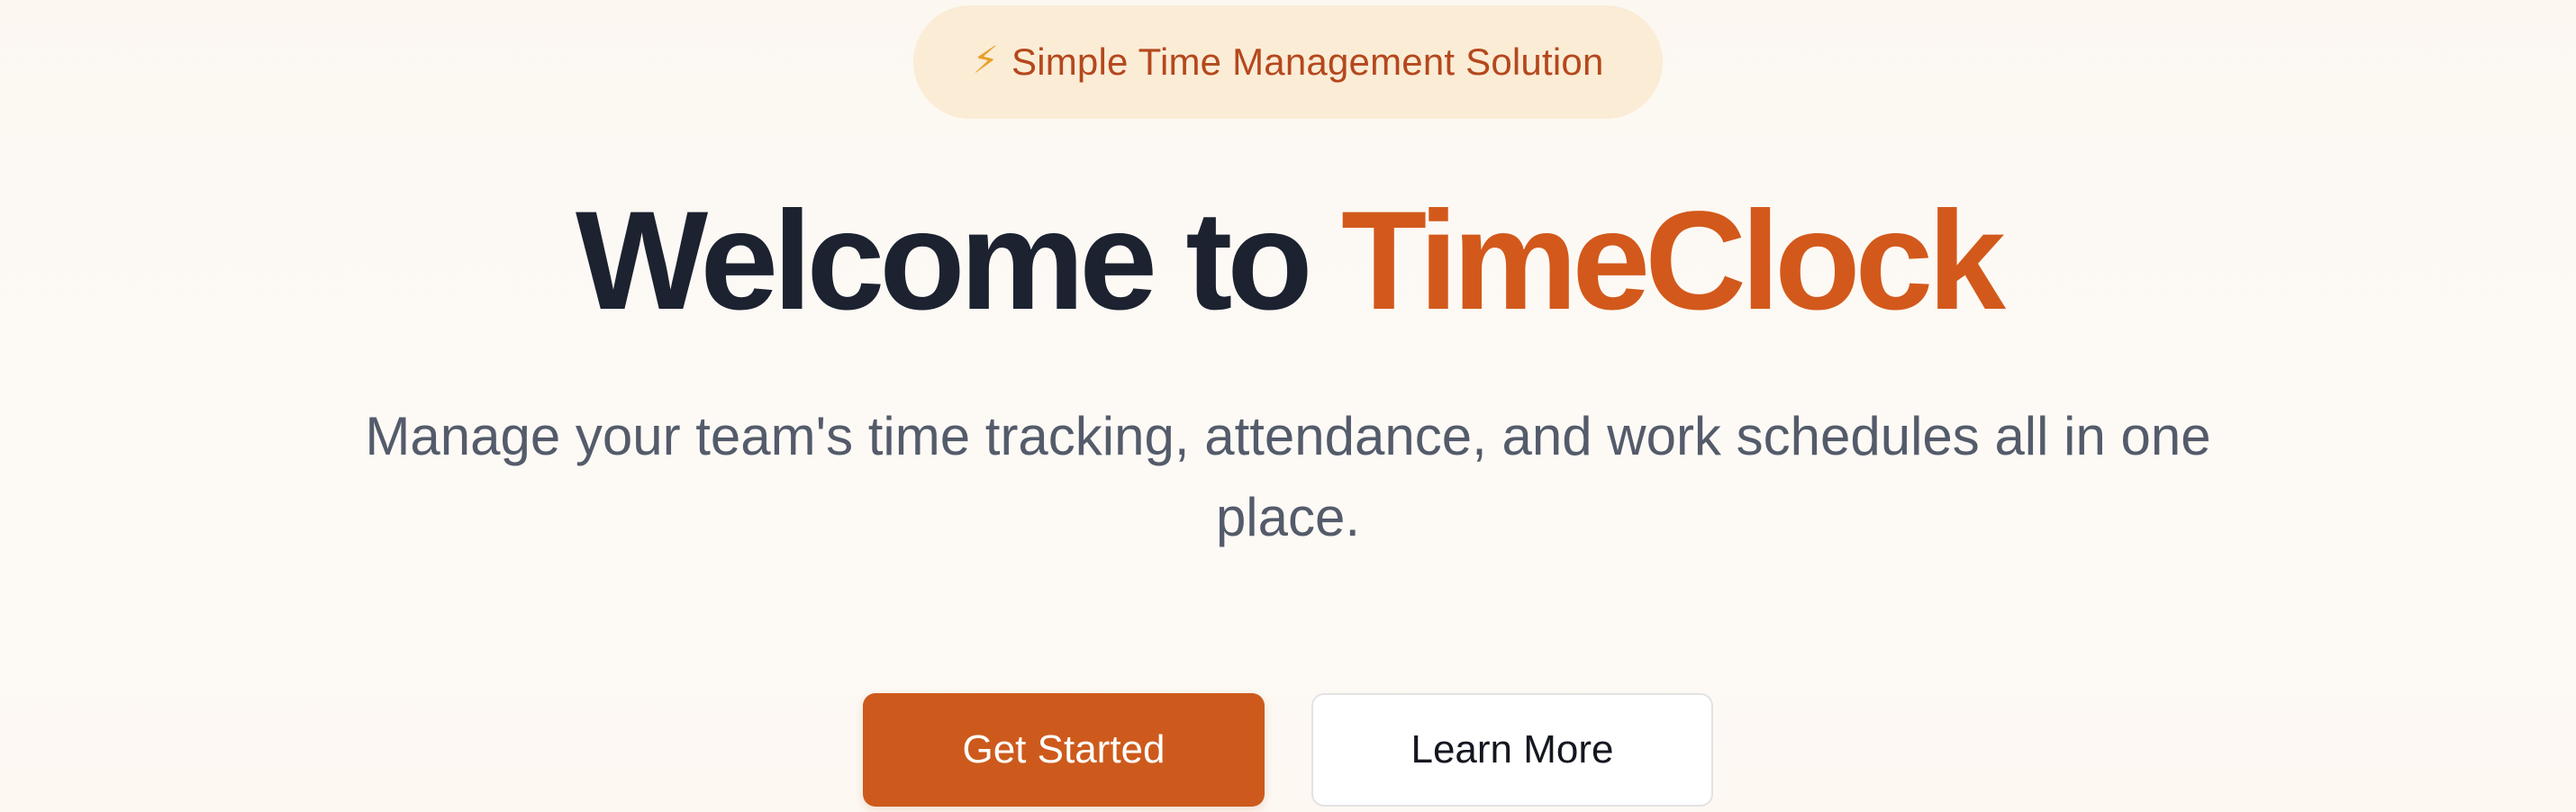 This screenshot has height=812, width=2576. What do you see at coordinates (958, 261) in the screenshot?
I see `page-title-prefix: Welcome to` at bounding box center [958, 261].